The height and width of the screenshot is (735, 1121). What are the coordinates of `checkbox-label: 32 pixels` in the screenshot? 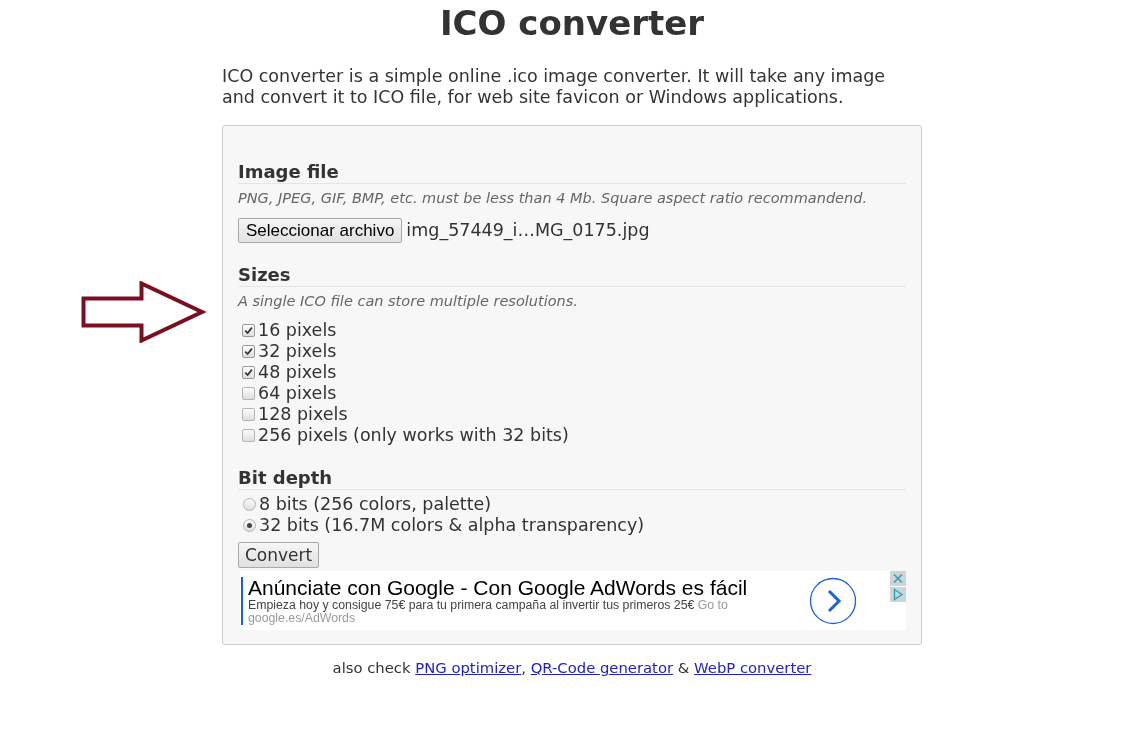 It's located at (297, 351).